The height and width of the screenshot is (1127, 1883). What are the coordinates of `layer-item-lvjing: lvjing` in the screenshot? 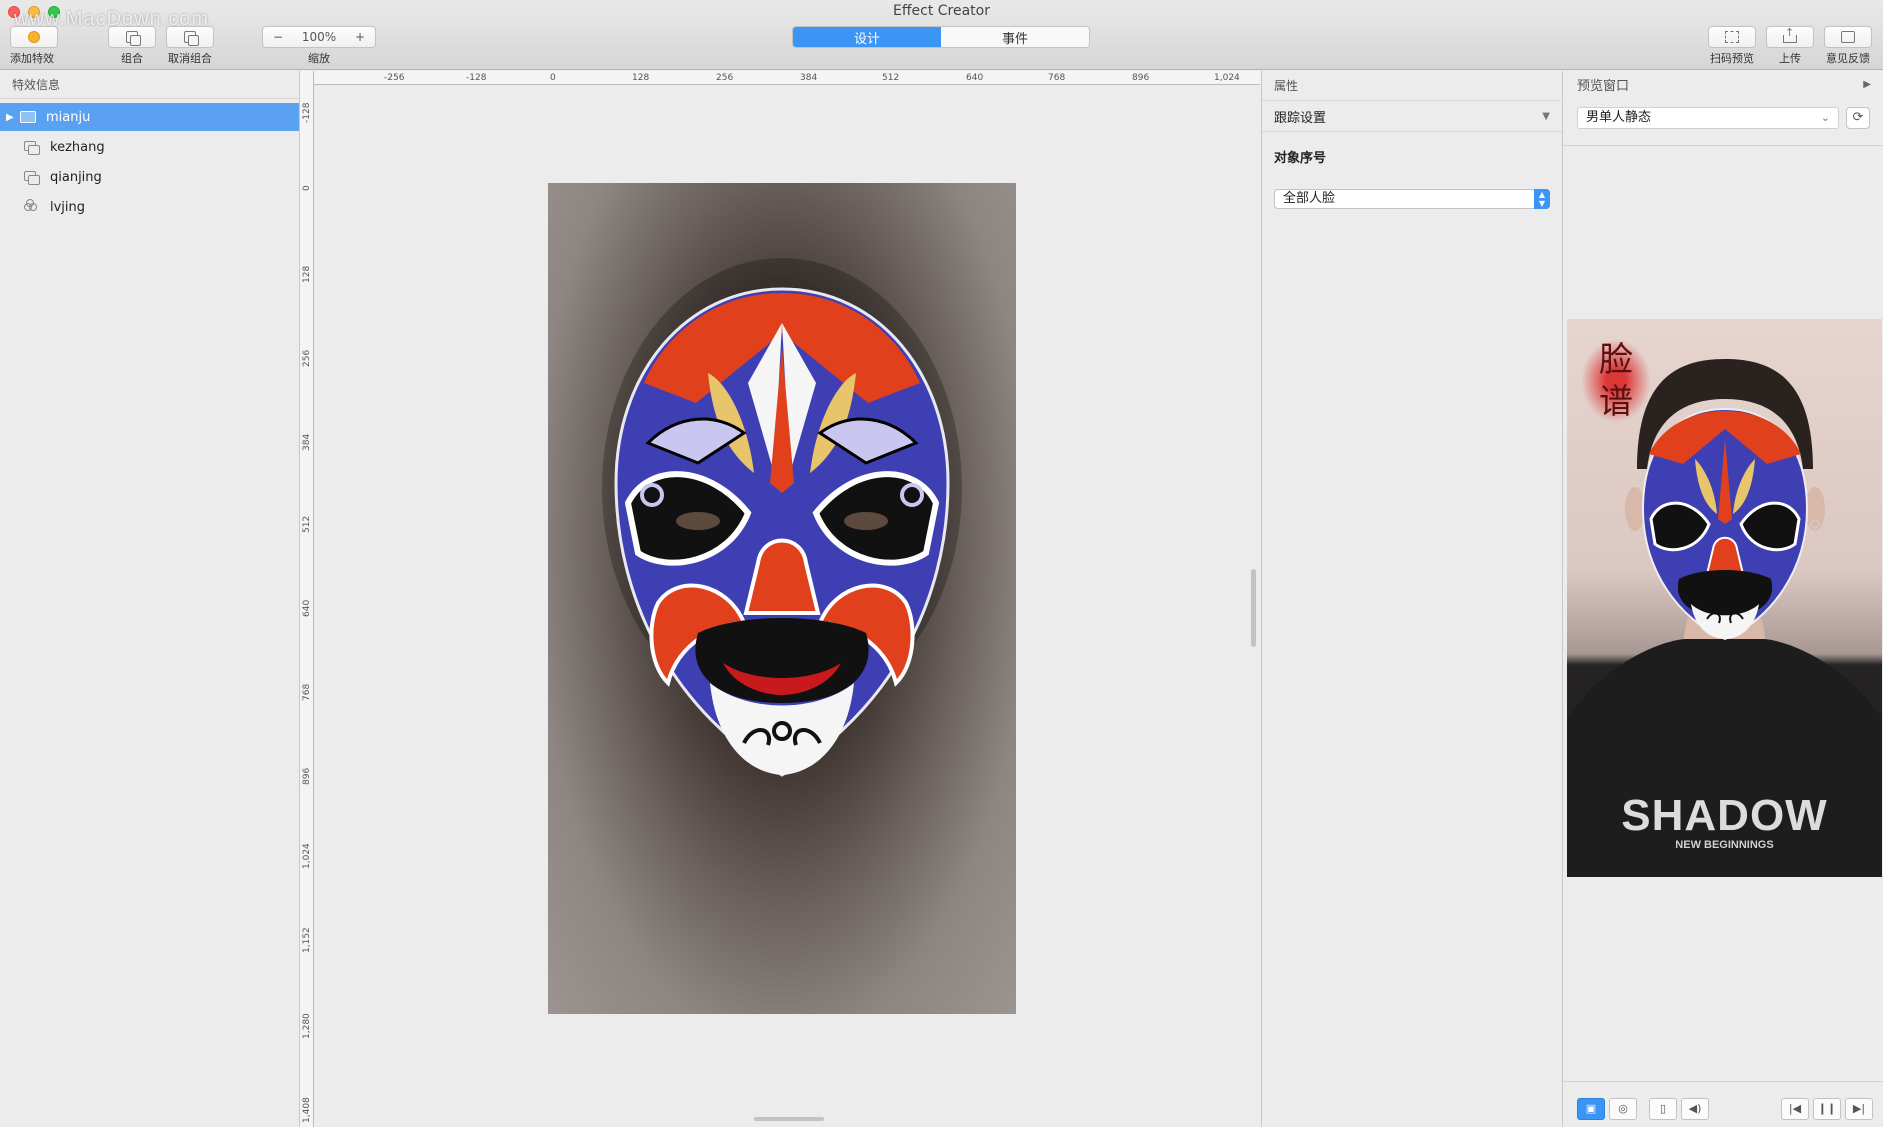 It's located at (149, 207).